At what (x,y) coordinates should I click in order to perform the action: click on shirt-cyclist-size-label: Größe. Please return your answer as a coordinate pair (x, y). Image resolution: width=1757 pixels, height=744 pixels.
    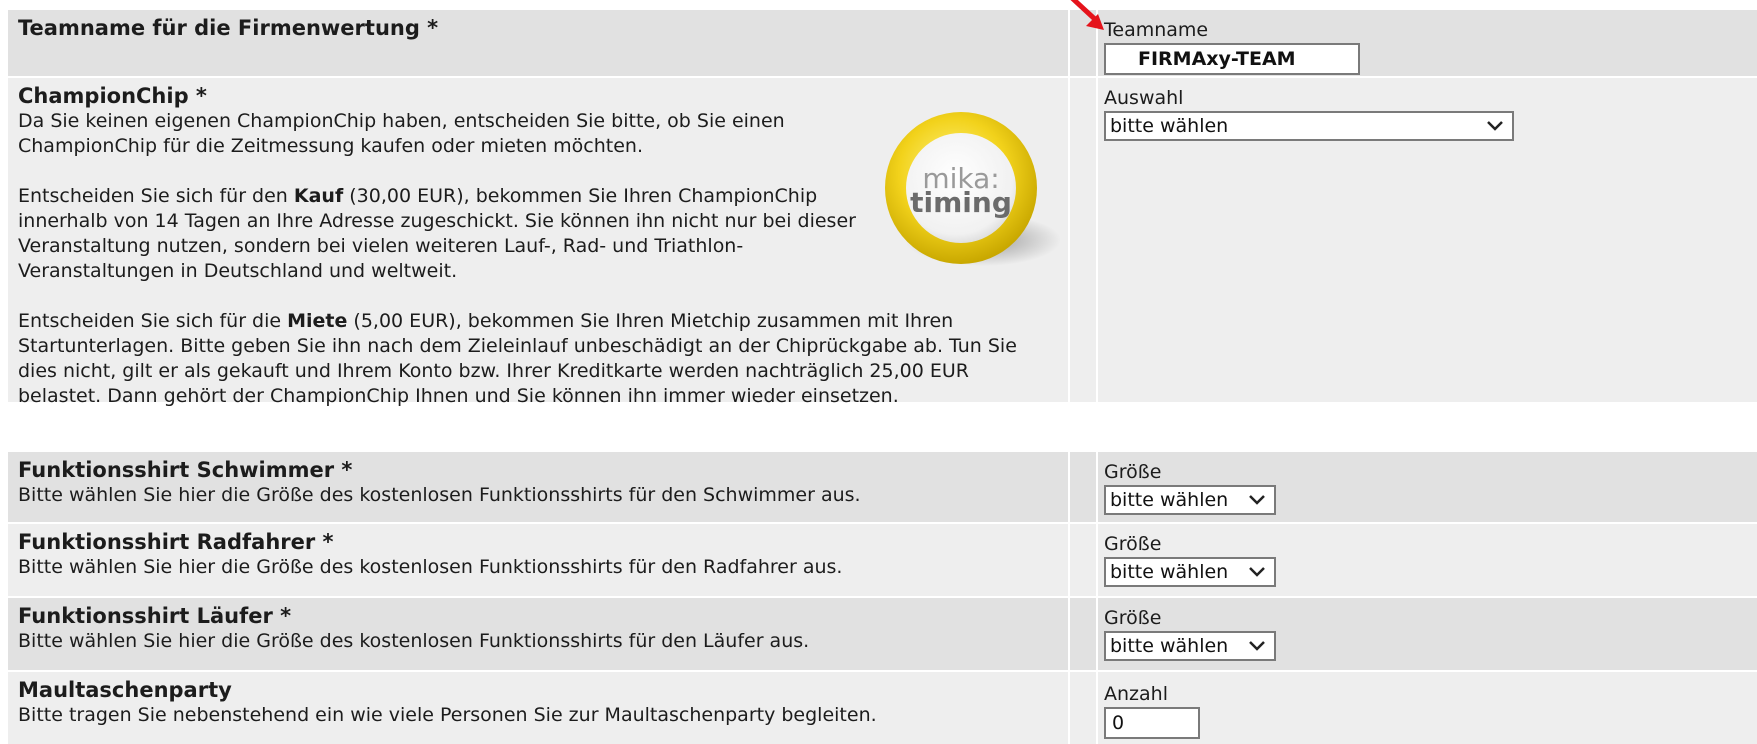
    Looking at the image, I should click on (1133, 544).